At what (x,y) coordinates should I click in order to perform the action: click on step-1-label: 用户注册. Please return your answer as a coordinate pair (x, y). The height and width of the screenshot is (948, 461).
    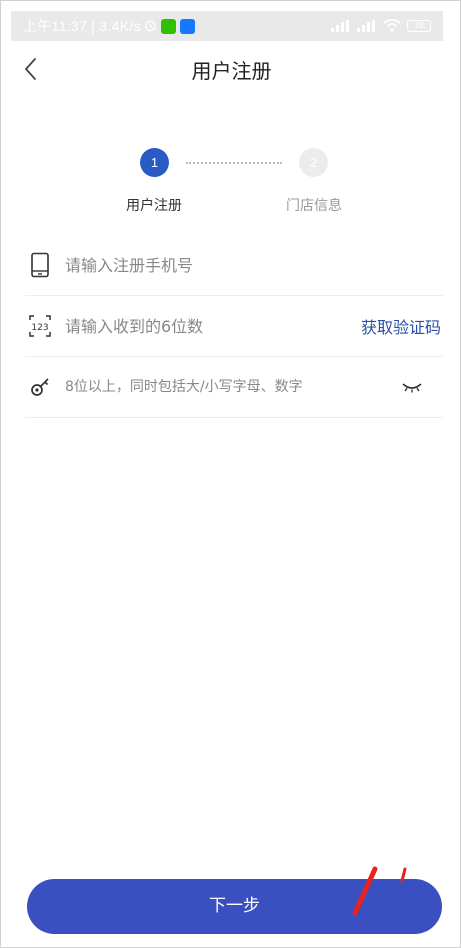
    Looking at the image, I should click on (154, 206).